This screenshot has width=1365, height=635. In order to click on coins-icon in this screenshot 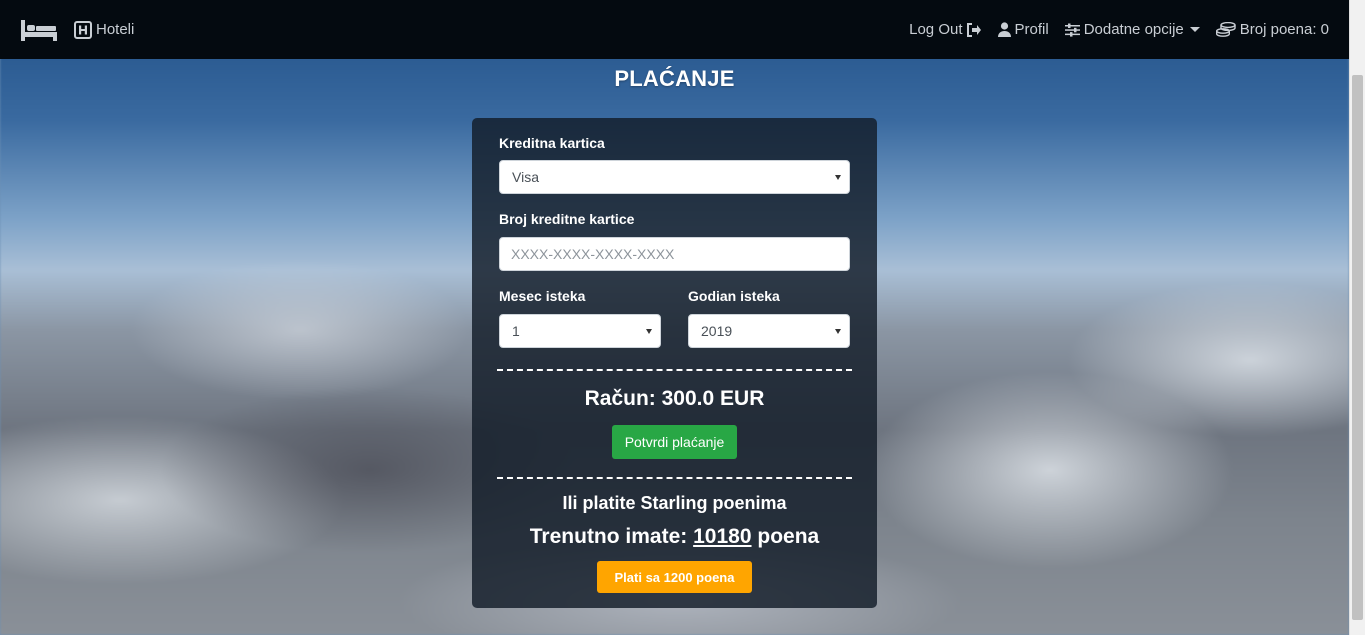, I will do `click(1225, 29)`.